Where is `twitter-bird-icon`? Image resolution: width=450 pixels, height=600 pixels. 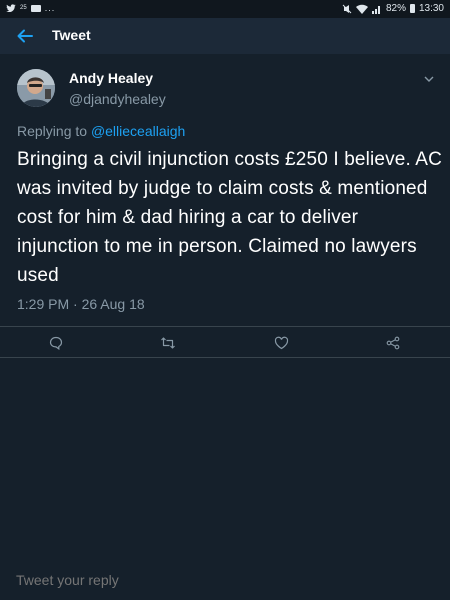
twitter-bird-icon is located at coordinates (11, 7).